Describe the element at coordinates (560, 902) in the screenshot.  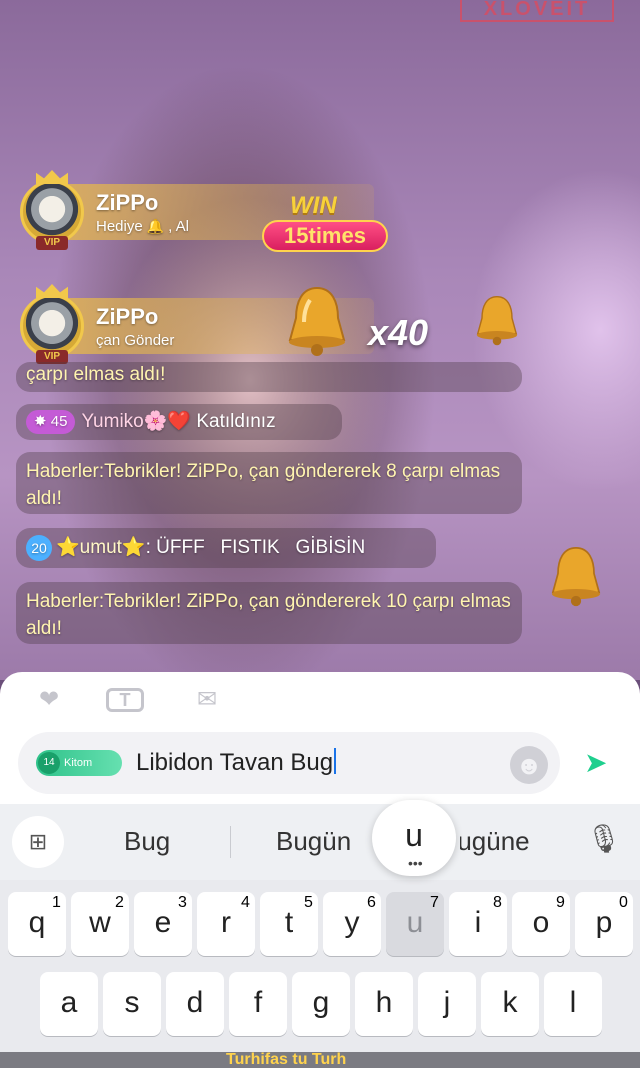
I see `key-hint: 9` at that location.